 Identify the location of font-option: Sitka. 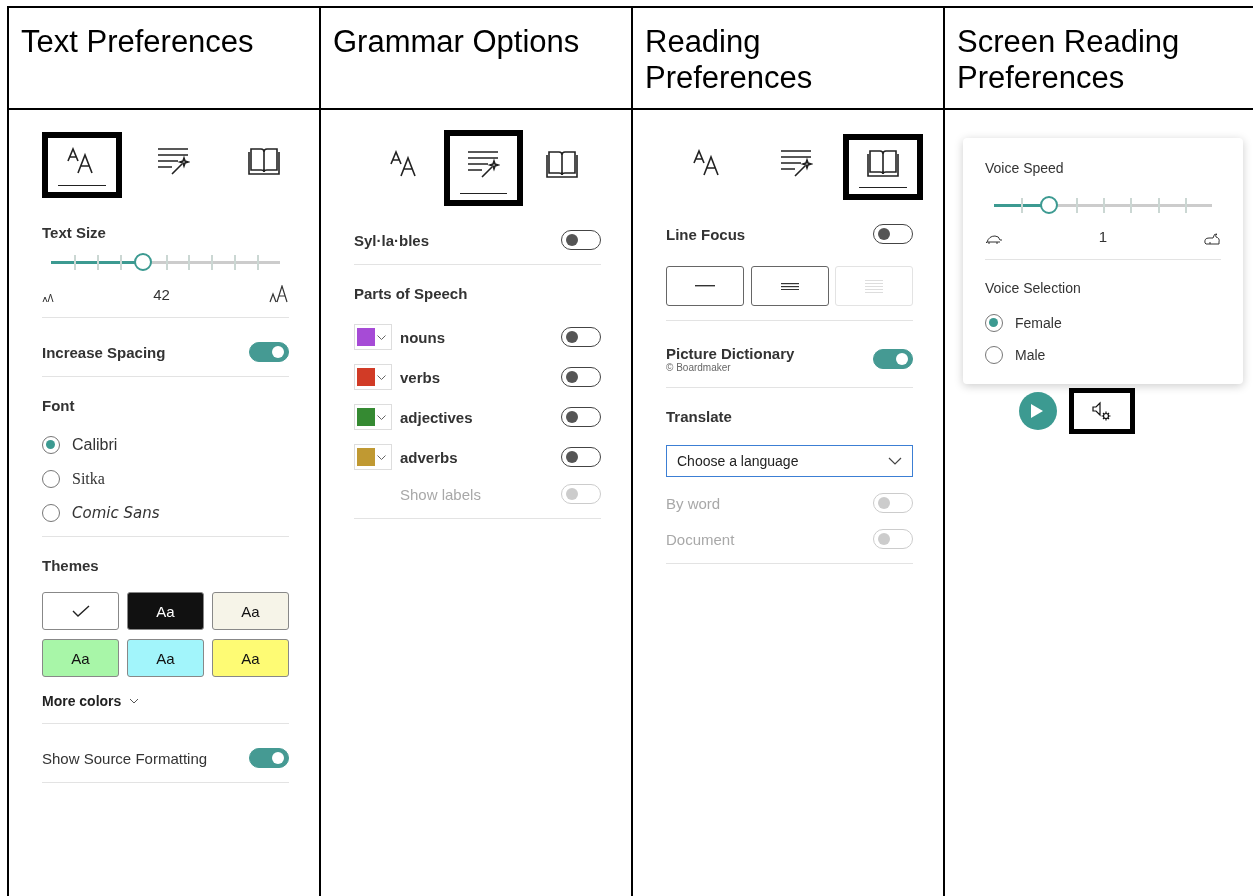
(88, 479).